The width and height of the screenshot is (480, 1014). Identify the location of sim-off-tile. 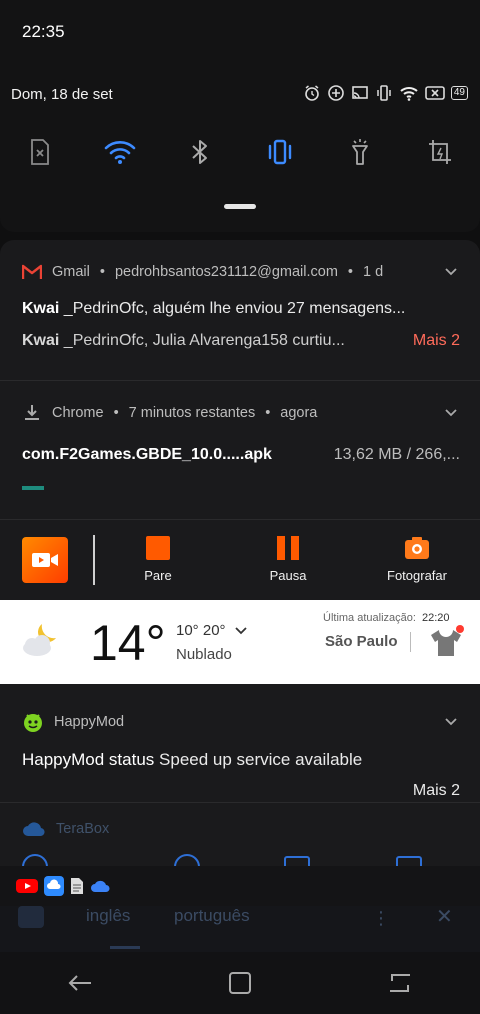
(40, 152).